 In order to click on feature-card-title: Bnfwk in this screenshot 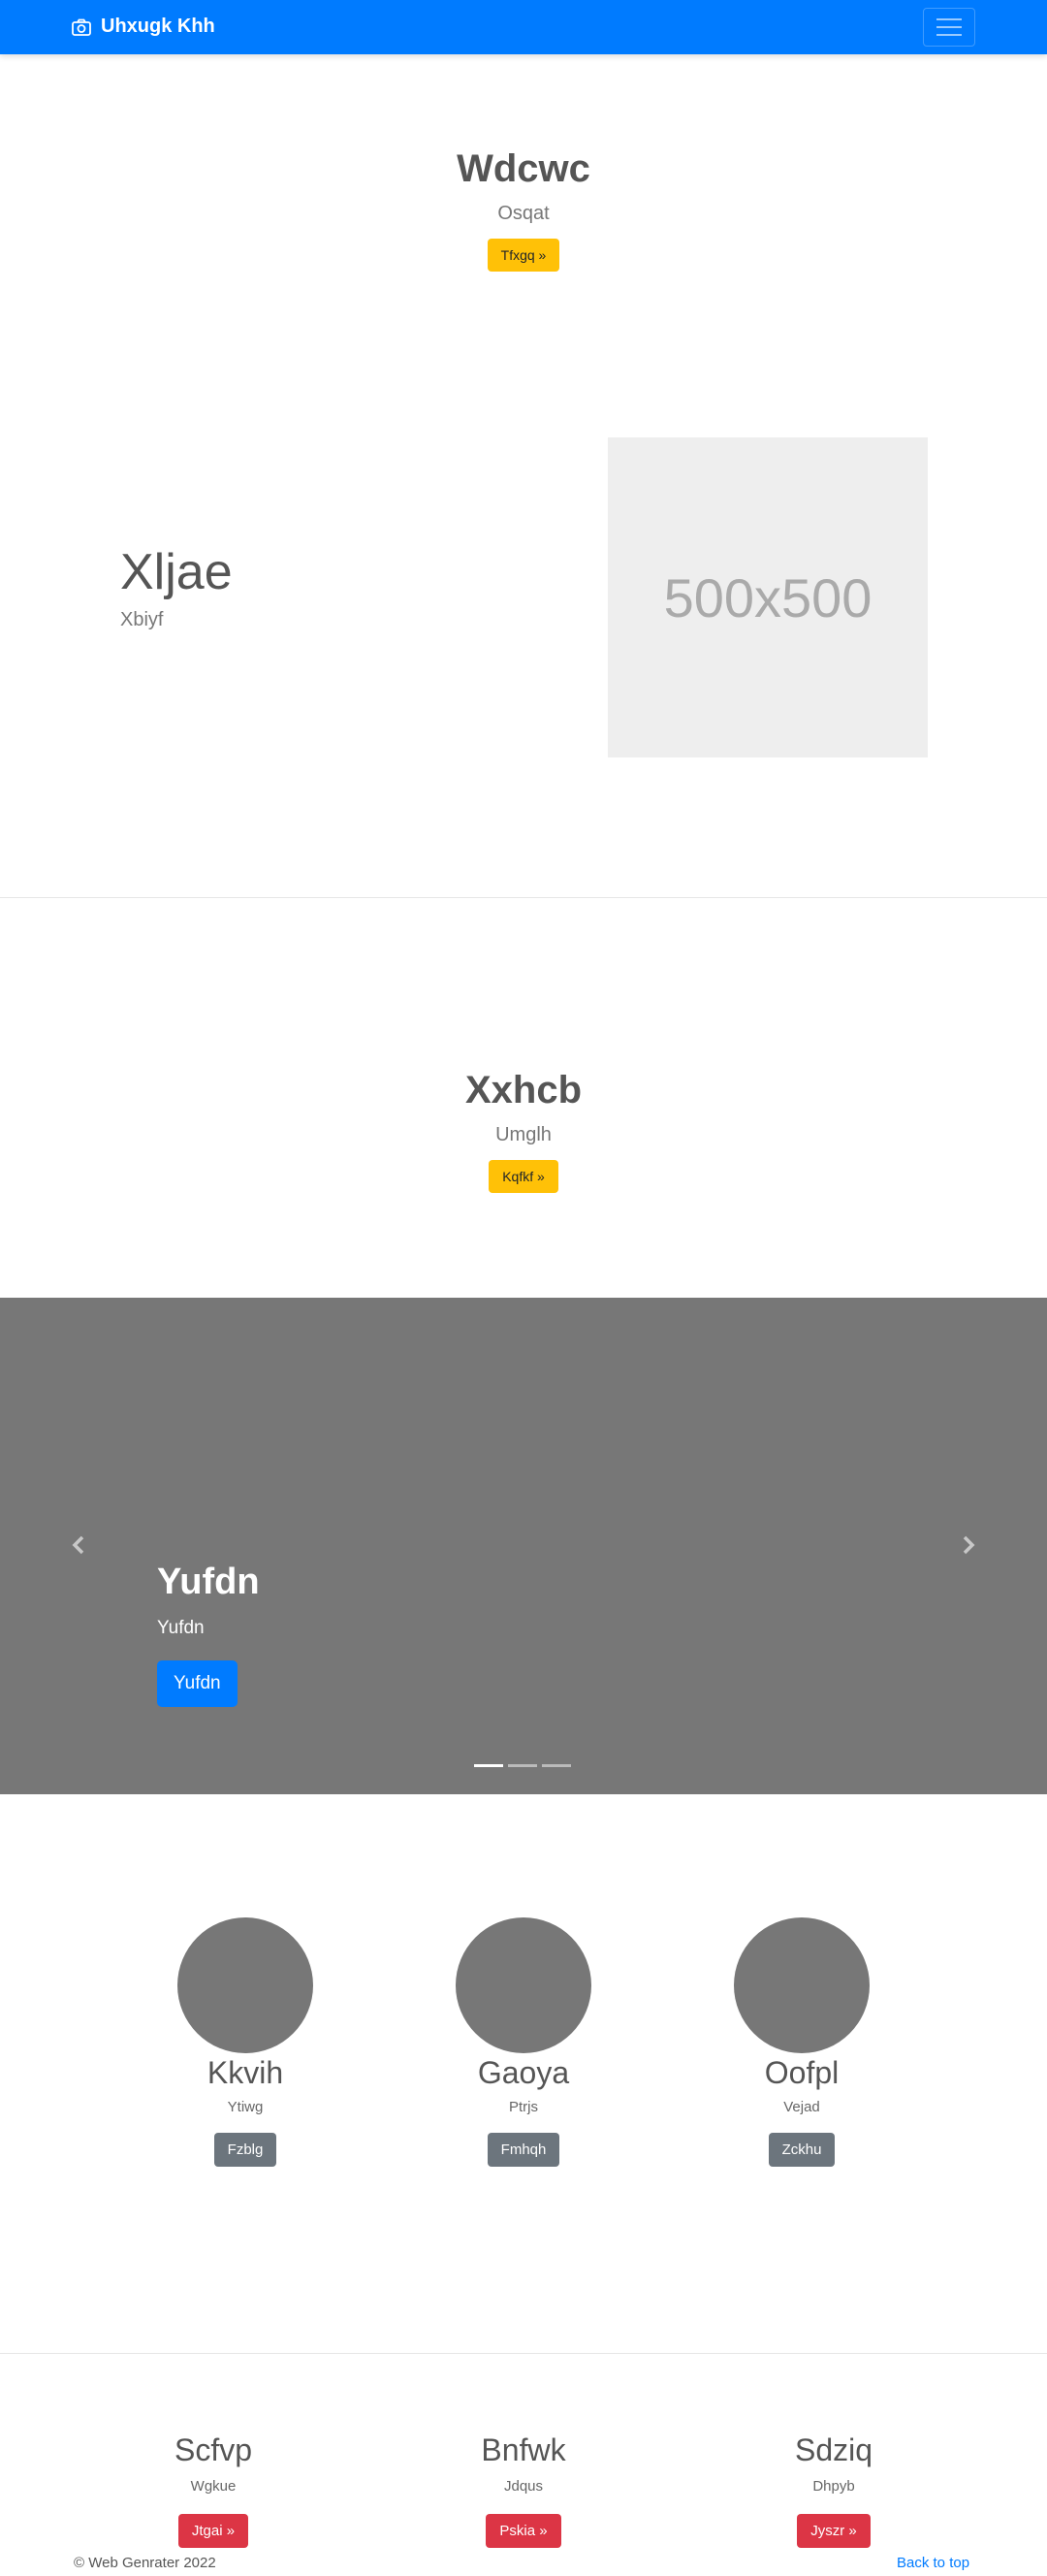, I will do `click(523, 2449)`.